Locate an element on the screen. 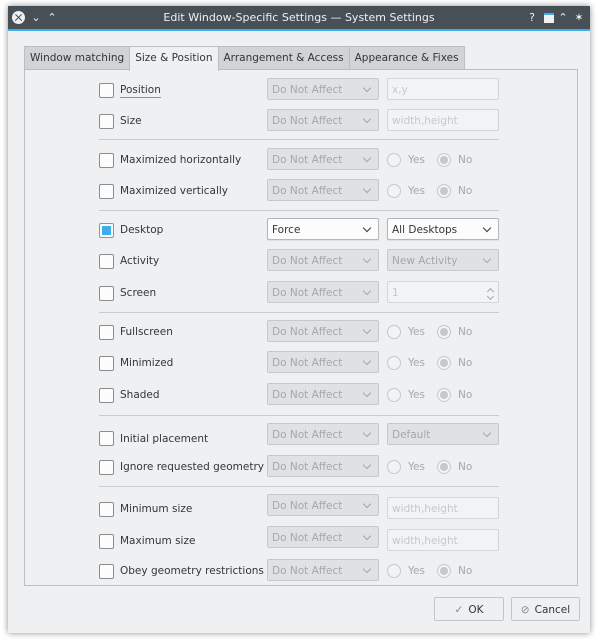 The image size is (600, 643). combo-value: Force is located at coordinates (286, 230).